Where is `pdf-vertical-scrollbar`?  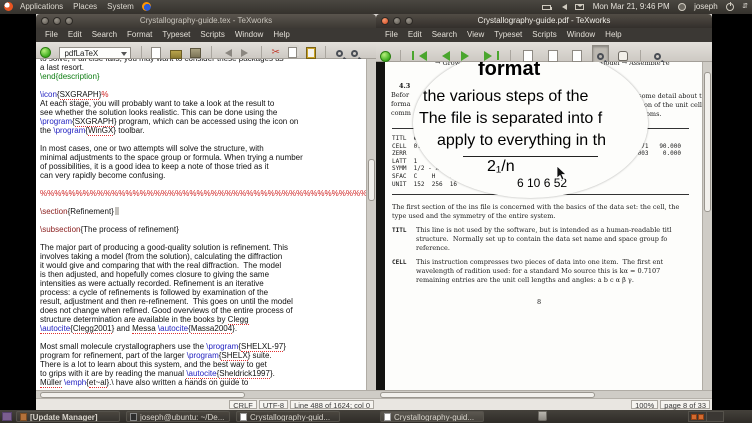
pdf-vertical-scrollbar is located at coordinates (707, 226).